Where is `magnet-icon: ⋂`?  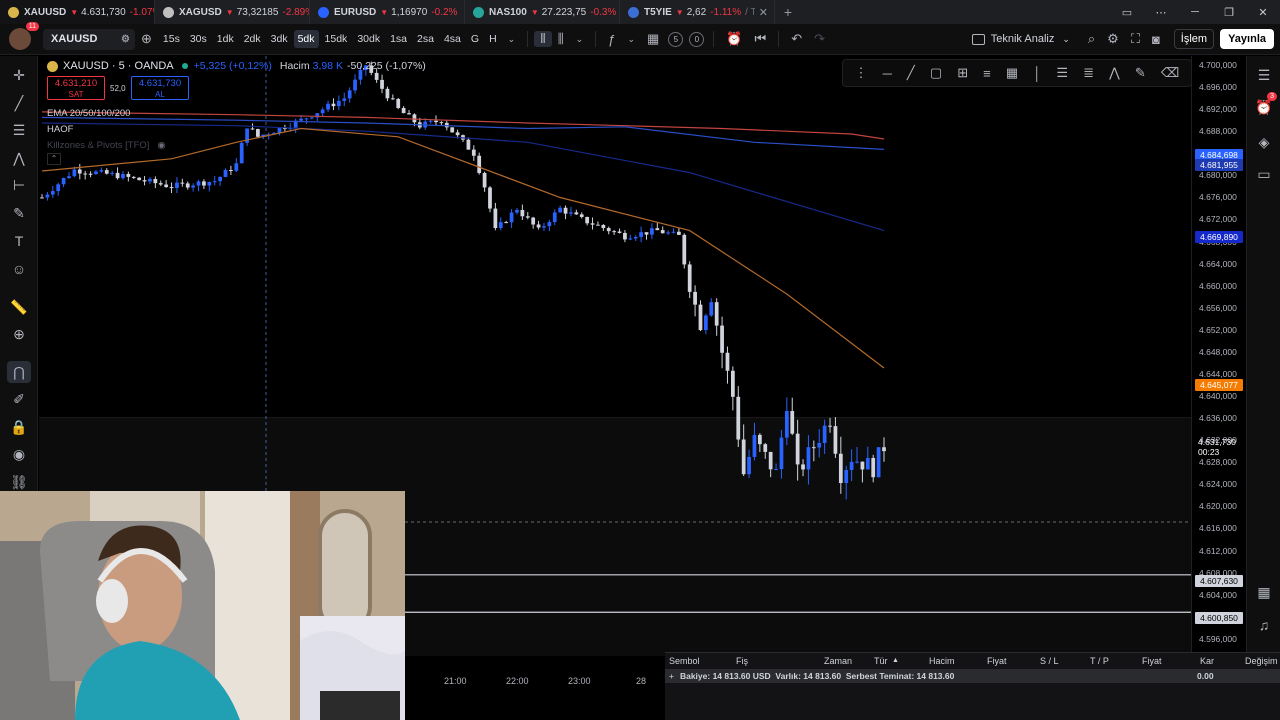 magnet-icon: ⋂ is located at coordinates (19, 372).